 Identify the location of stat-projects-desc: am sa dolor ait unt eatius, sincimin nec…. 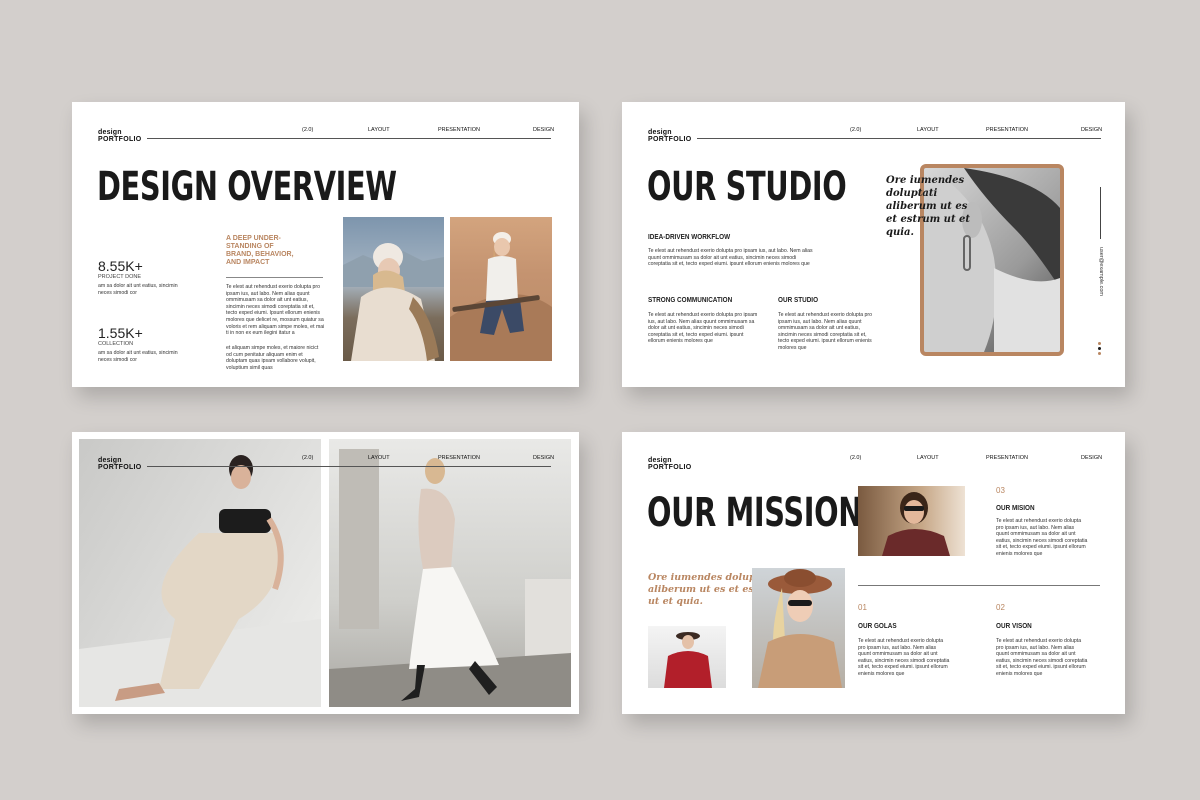
(138, 289).